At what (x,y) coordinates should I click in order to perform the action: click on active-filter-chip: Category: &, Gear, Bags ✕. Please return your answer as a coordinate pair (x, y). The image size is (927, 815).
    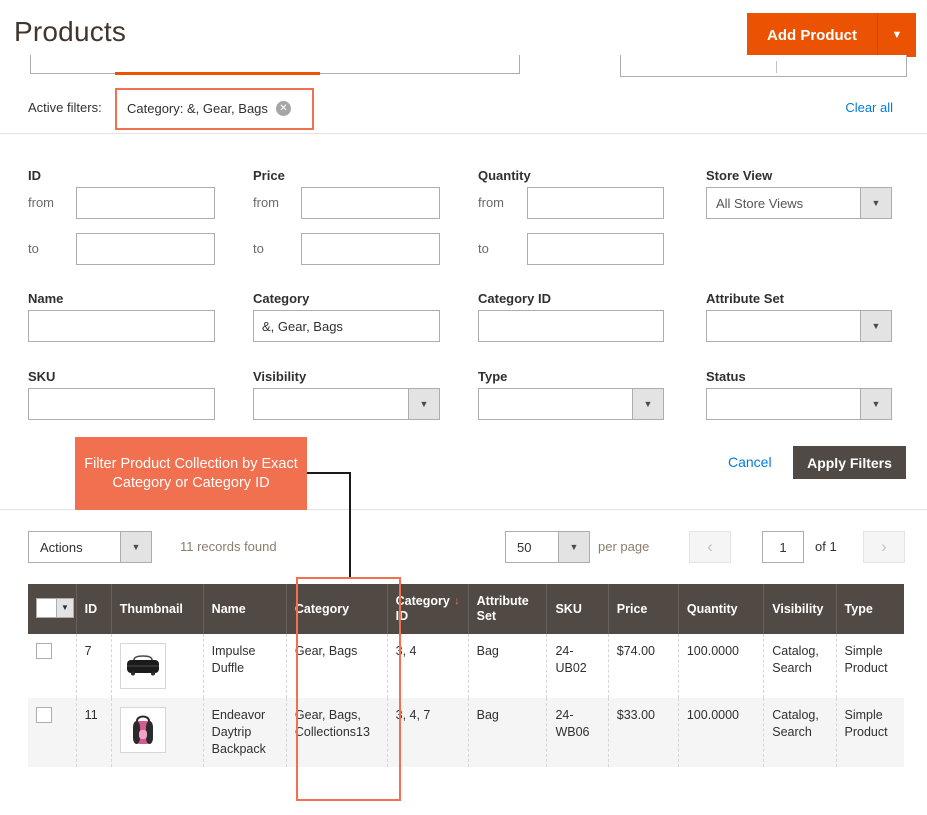
    Looking at the image, I should click on (209, 108).